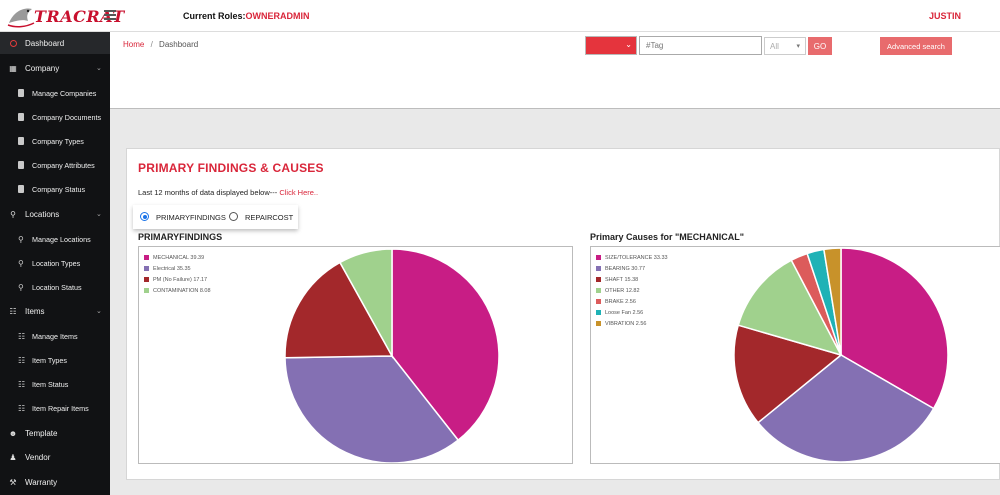  I want to click on sidebar-item-dashboard: Dashboard, so click(55, 43).